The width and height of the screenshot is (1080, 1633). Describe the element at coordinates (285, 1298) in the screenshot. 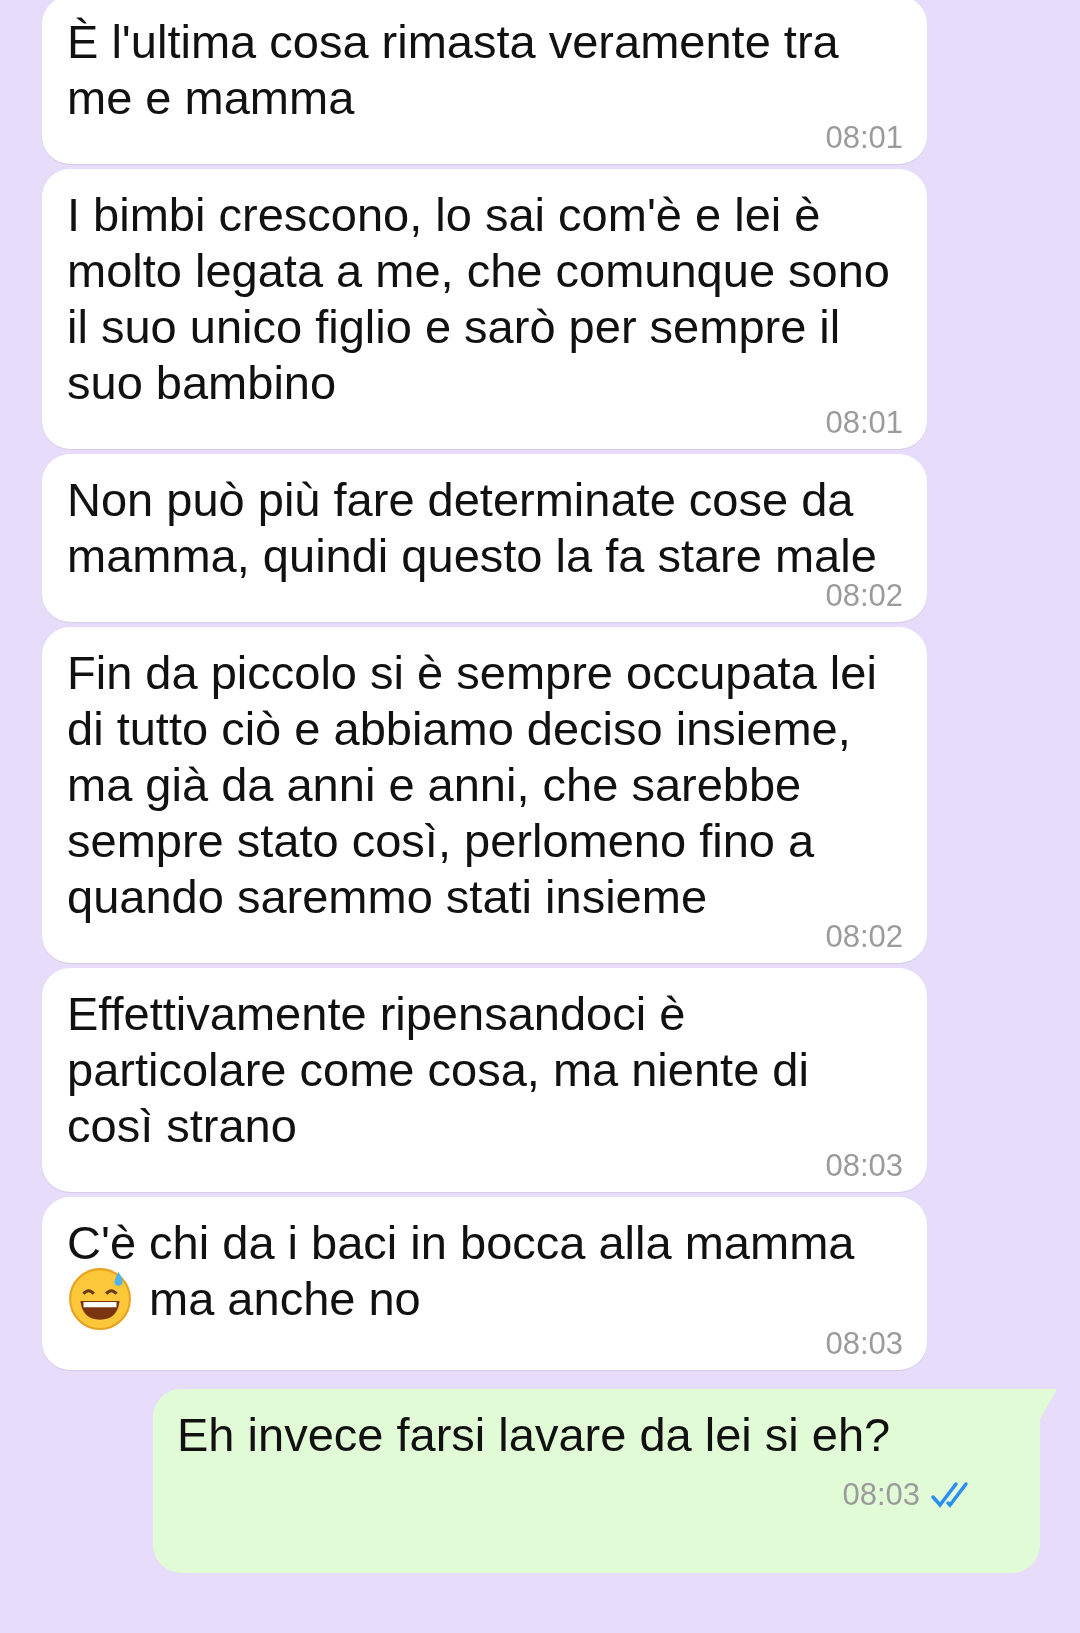

I see `message-text: ma anche no` at that location.